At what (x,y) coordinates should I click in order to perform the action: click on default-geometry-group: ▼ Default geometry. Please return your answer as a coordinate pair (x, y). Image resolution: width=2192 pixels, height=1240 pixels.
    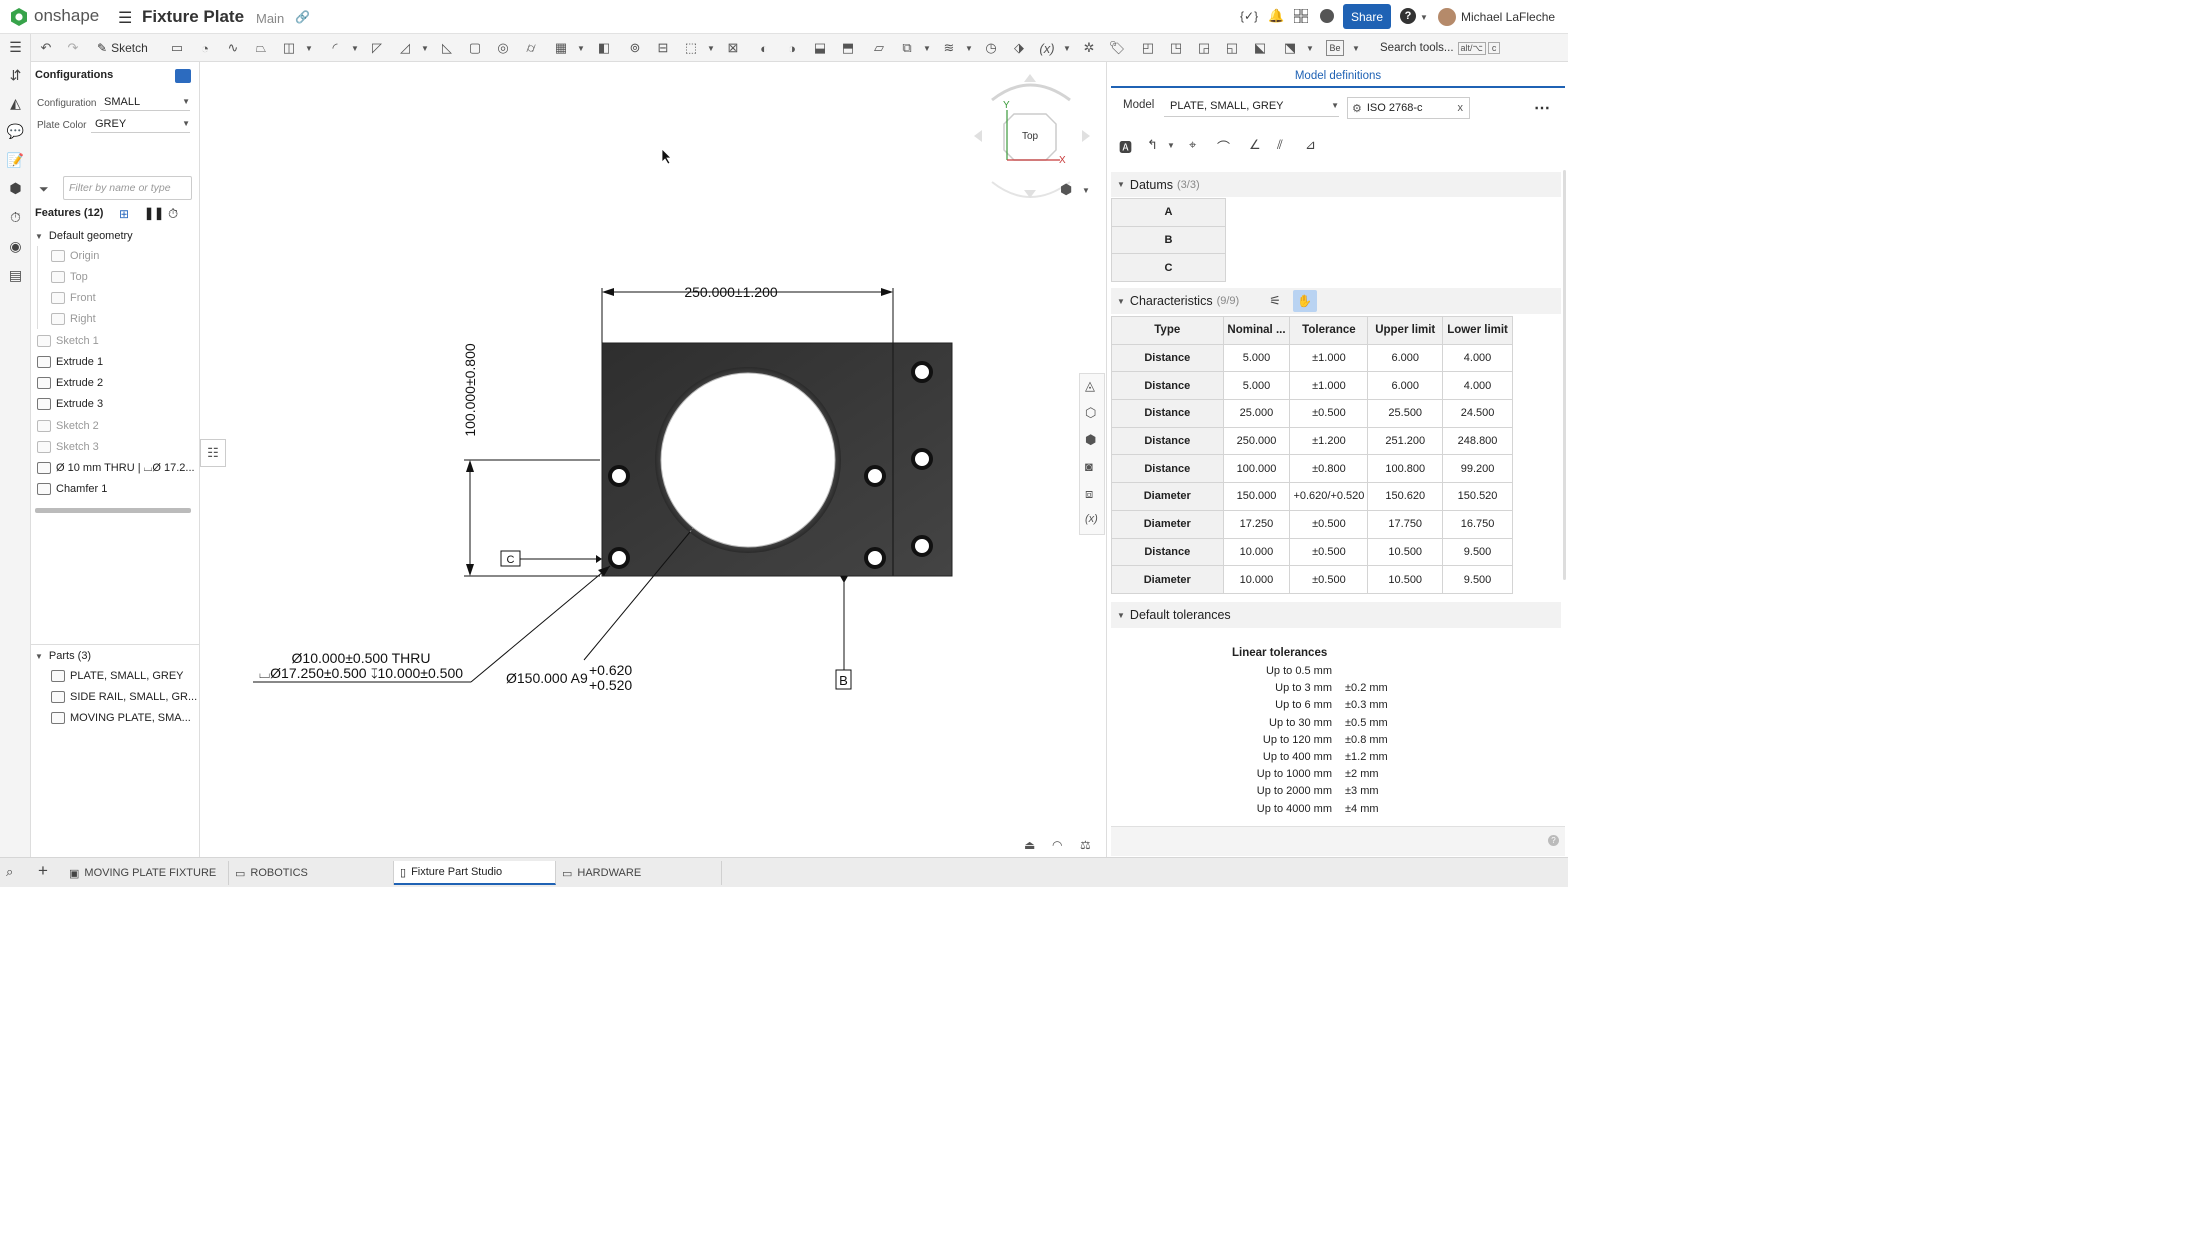
    Looking at the image, I should click on (84, 236).